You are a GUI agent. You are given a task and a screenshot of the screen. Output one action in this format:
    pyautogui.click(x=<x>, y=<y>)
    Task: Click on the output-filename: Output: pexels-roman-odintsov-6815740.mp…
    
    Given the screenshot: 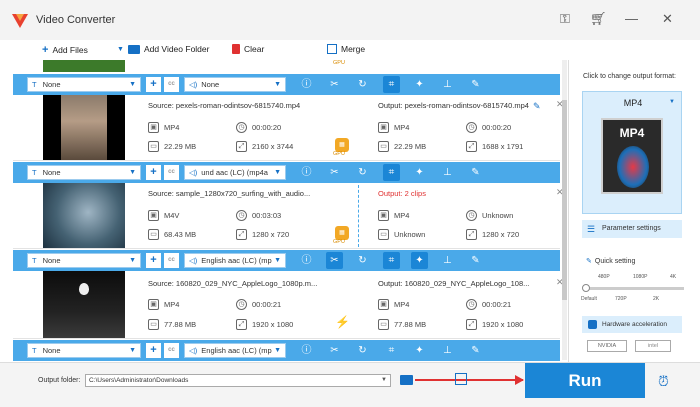 What is the action you would take?
    pyautogui.click(x=453, y=105)
    